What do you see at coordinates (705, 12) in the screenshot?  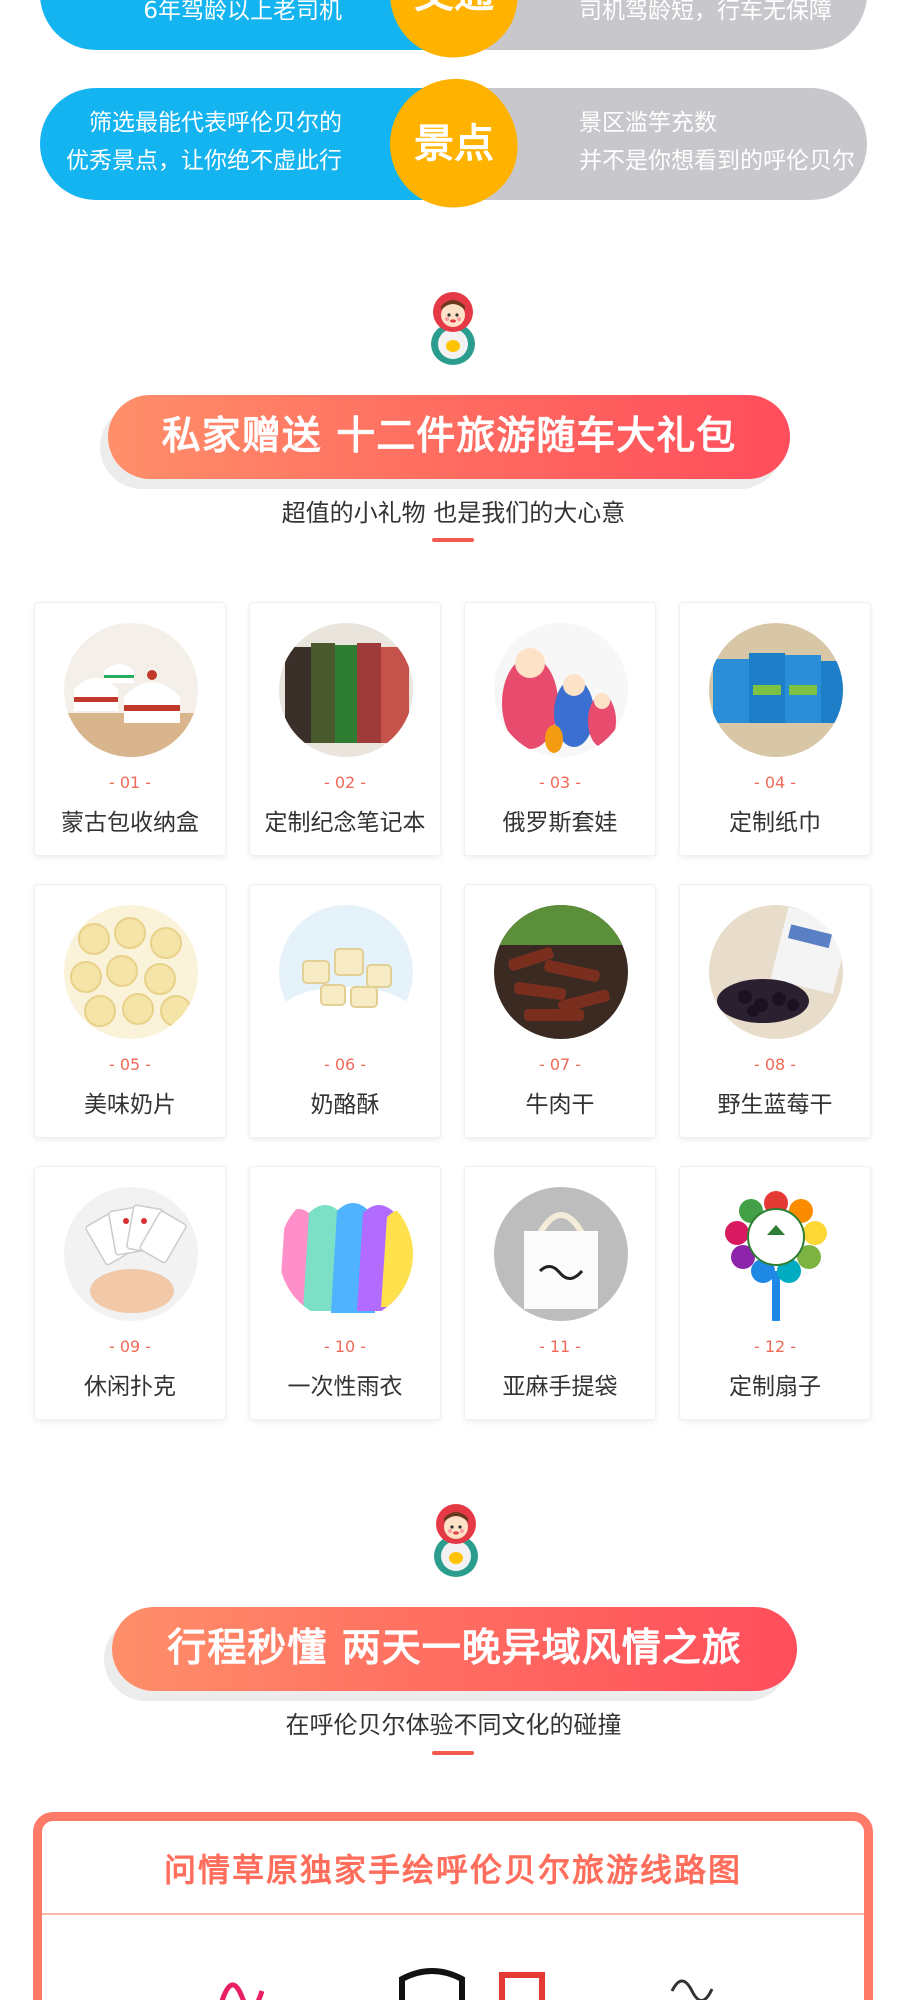 I see `comparison-others-text: 司机驾龄短，行车无保障` at bounding box center [705, 12].